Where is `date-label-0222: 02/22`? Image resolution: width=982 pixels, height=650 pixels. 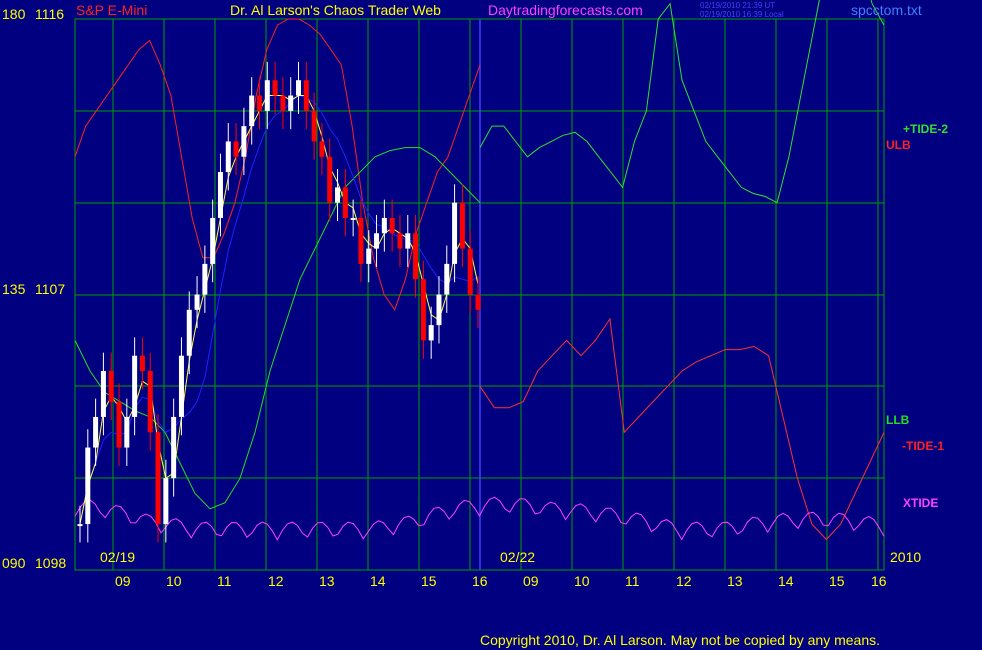
date-label-0222: 02/22 is located at coordinates (517, 557).